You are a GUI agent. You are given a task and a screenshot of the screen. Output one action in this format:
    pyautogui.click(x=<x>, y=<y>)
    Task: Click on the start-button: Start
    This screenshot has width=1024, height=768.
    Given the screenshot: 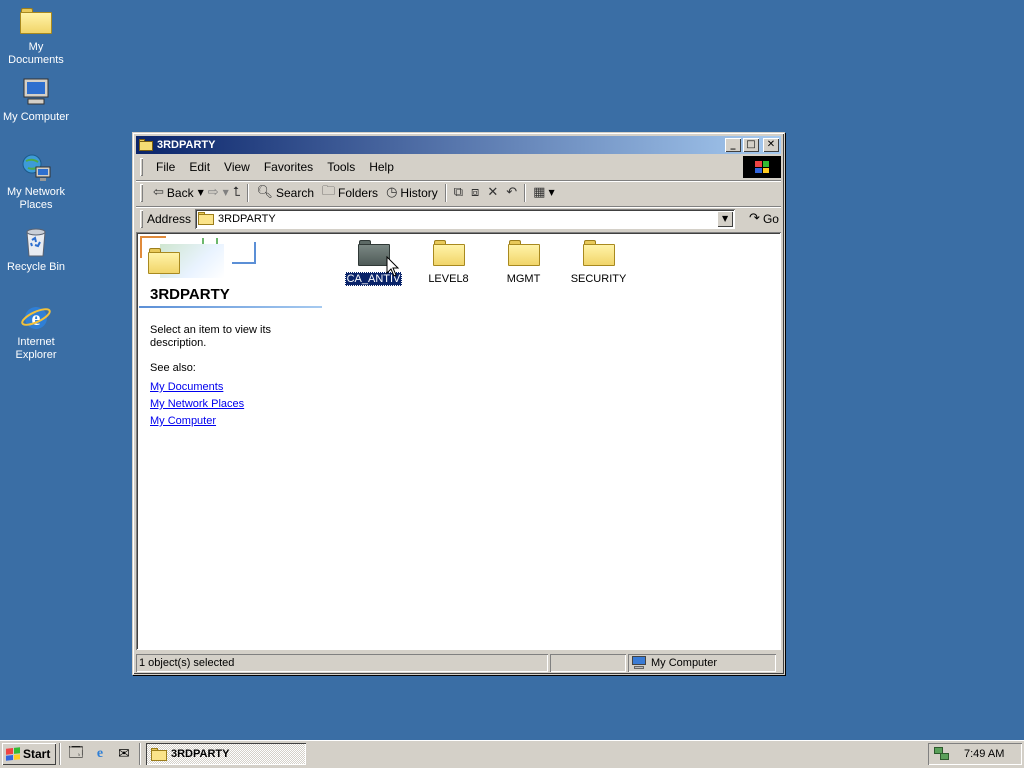 What is the action you would take?
    pyautogui.click(x=29, y=754)
    